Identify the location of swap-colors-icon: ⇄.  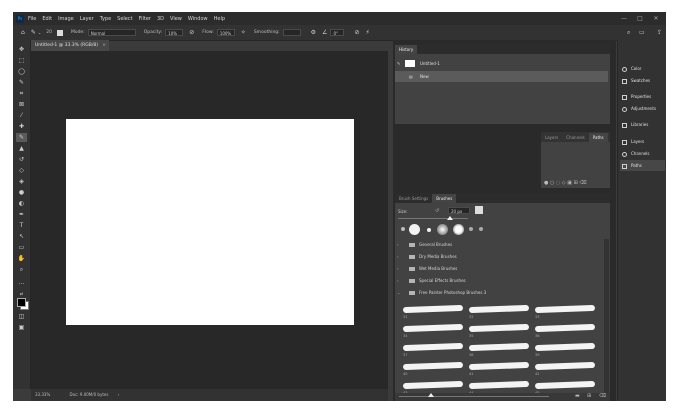
(21, 293).